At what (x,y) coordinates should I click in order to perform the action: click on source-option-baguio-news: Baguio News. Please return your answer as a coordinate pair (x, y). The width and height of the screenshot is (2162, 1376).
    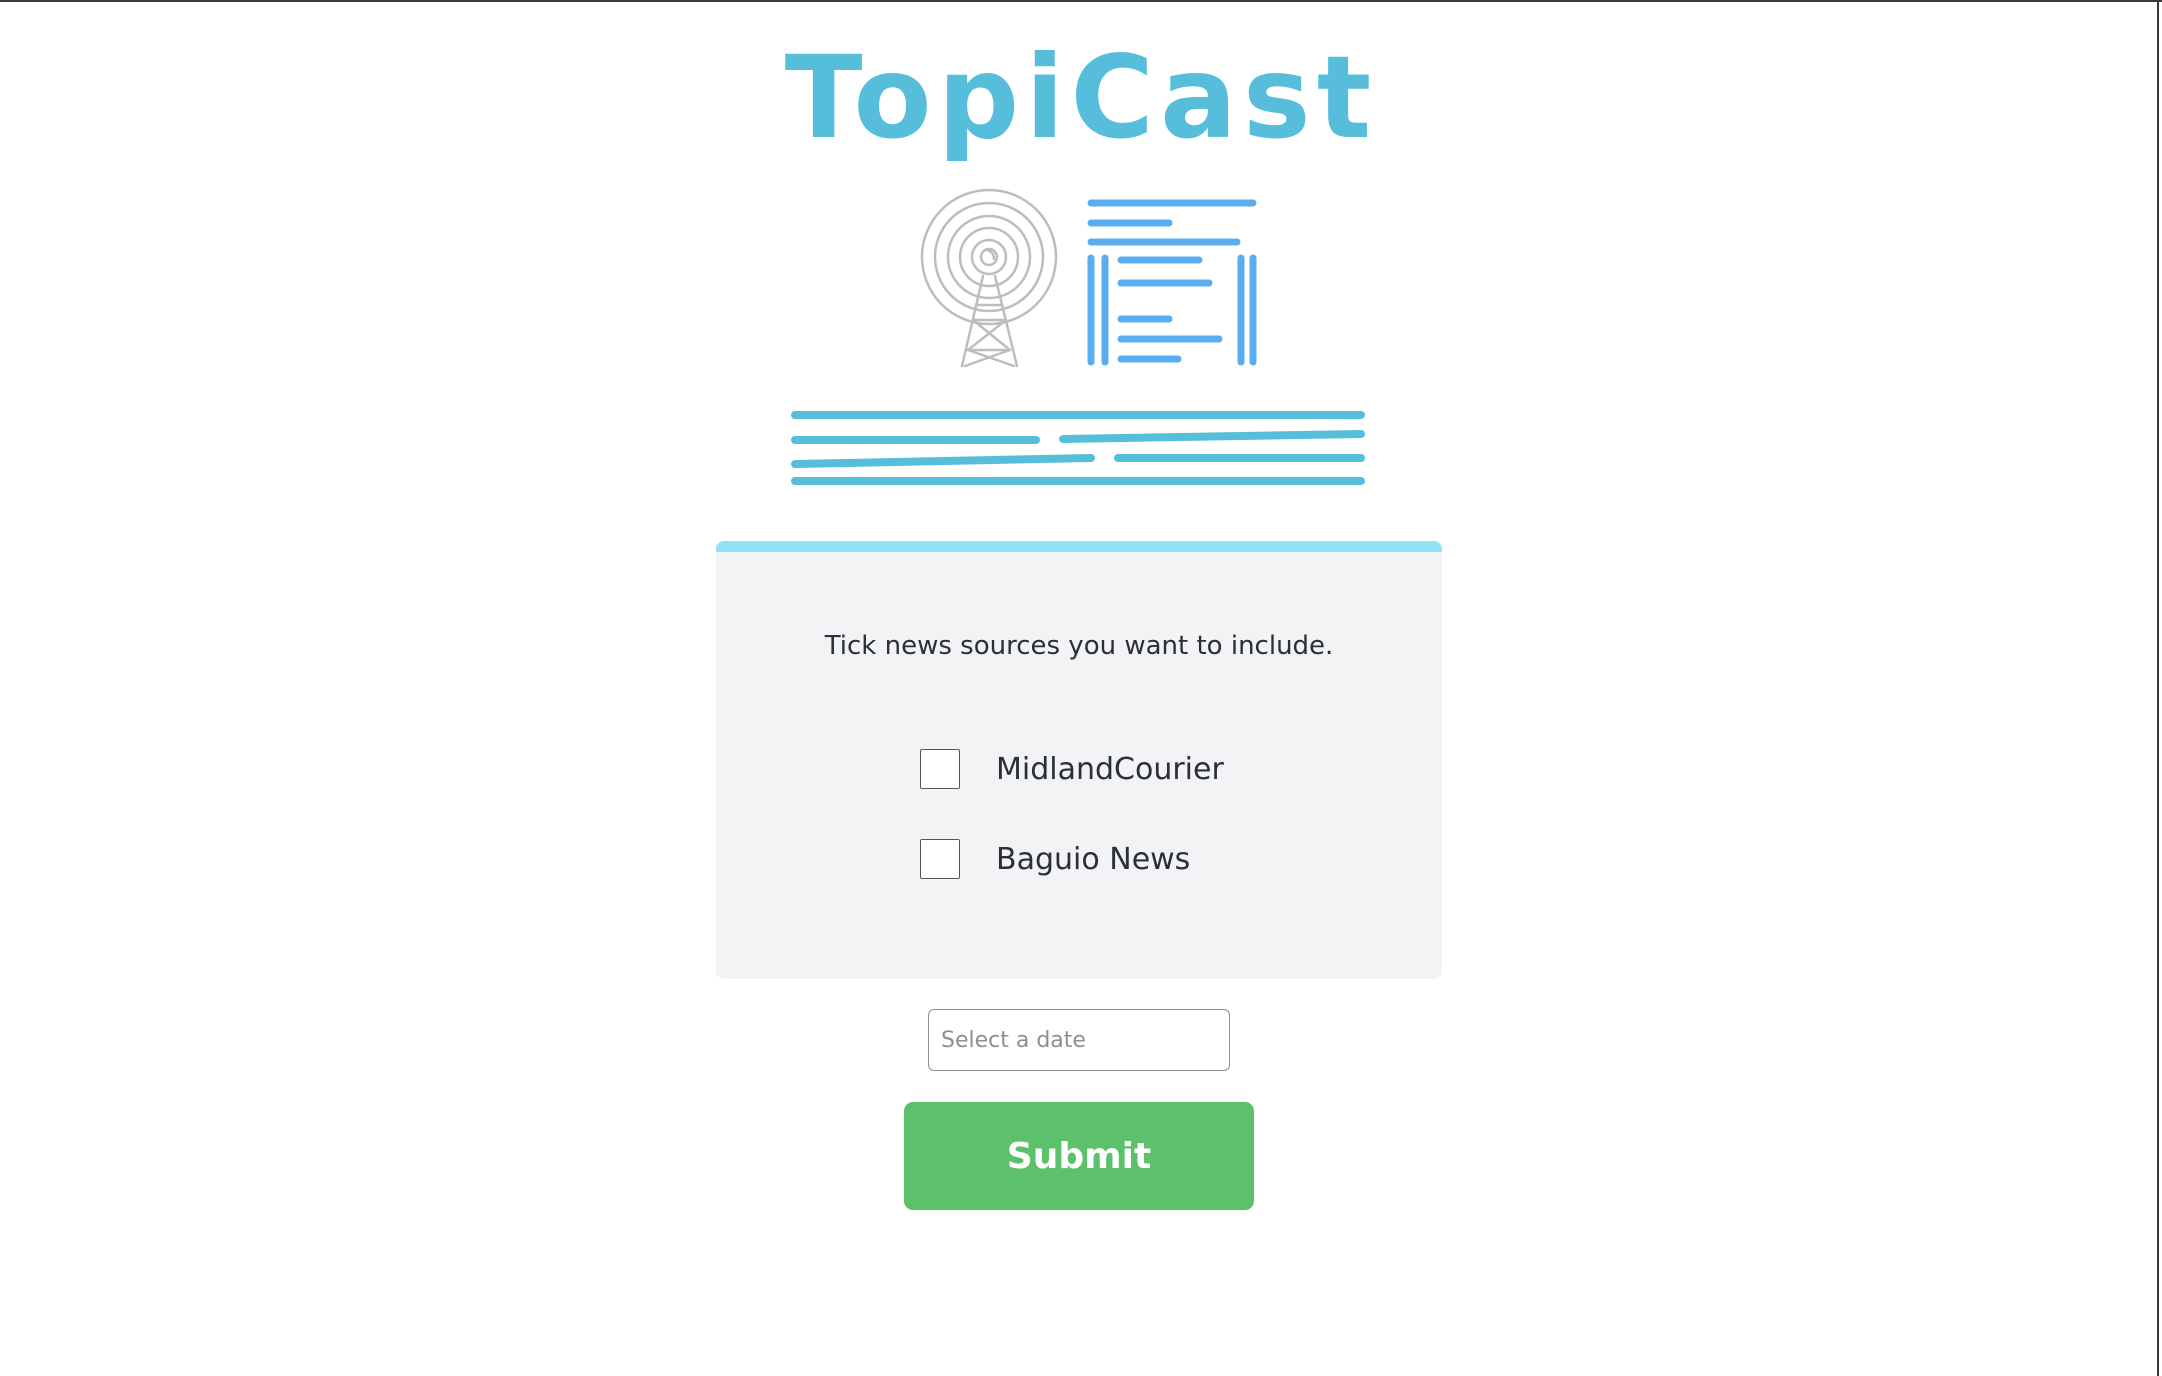
    Looking at the image, I should click on (1055, 859).